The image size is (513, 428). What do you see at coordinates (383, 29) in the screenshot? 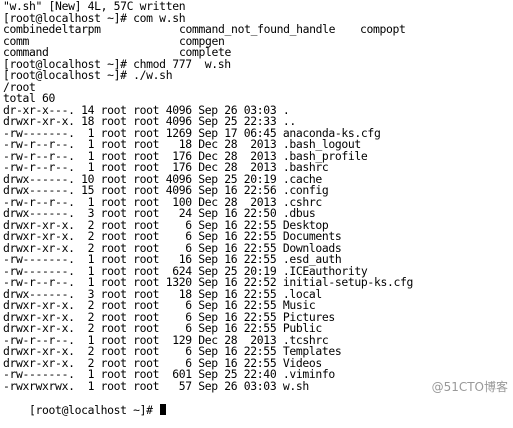
I see `completion-item: compopt` at bounding box center [383, 29].